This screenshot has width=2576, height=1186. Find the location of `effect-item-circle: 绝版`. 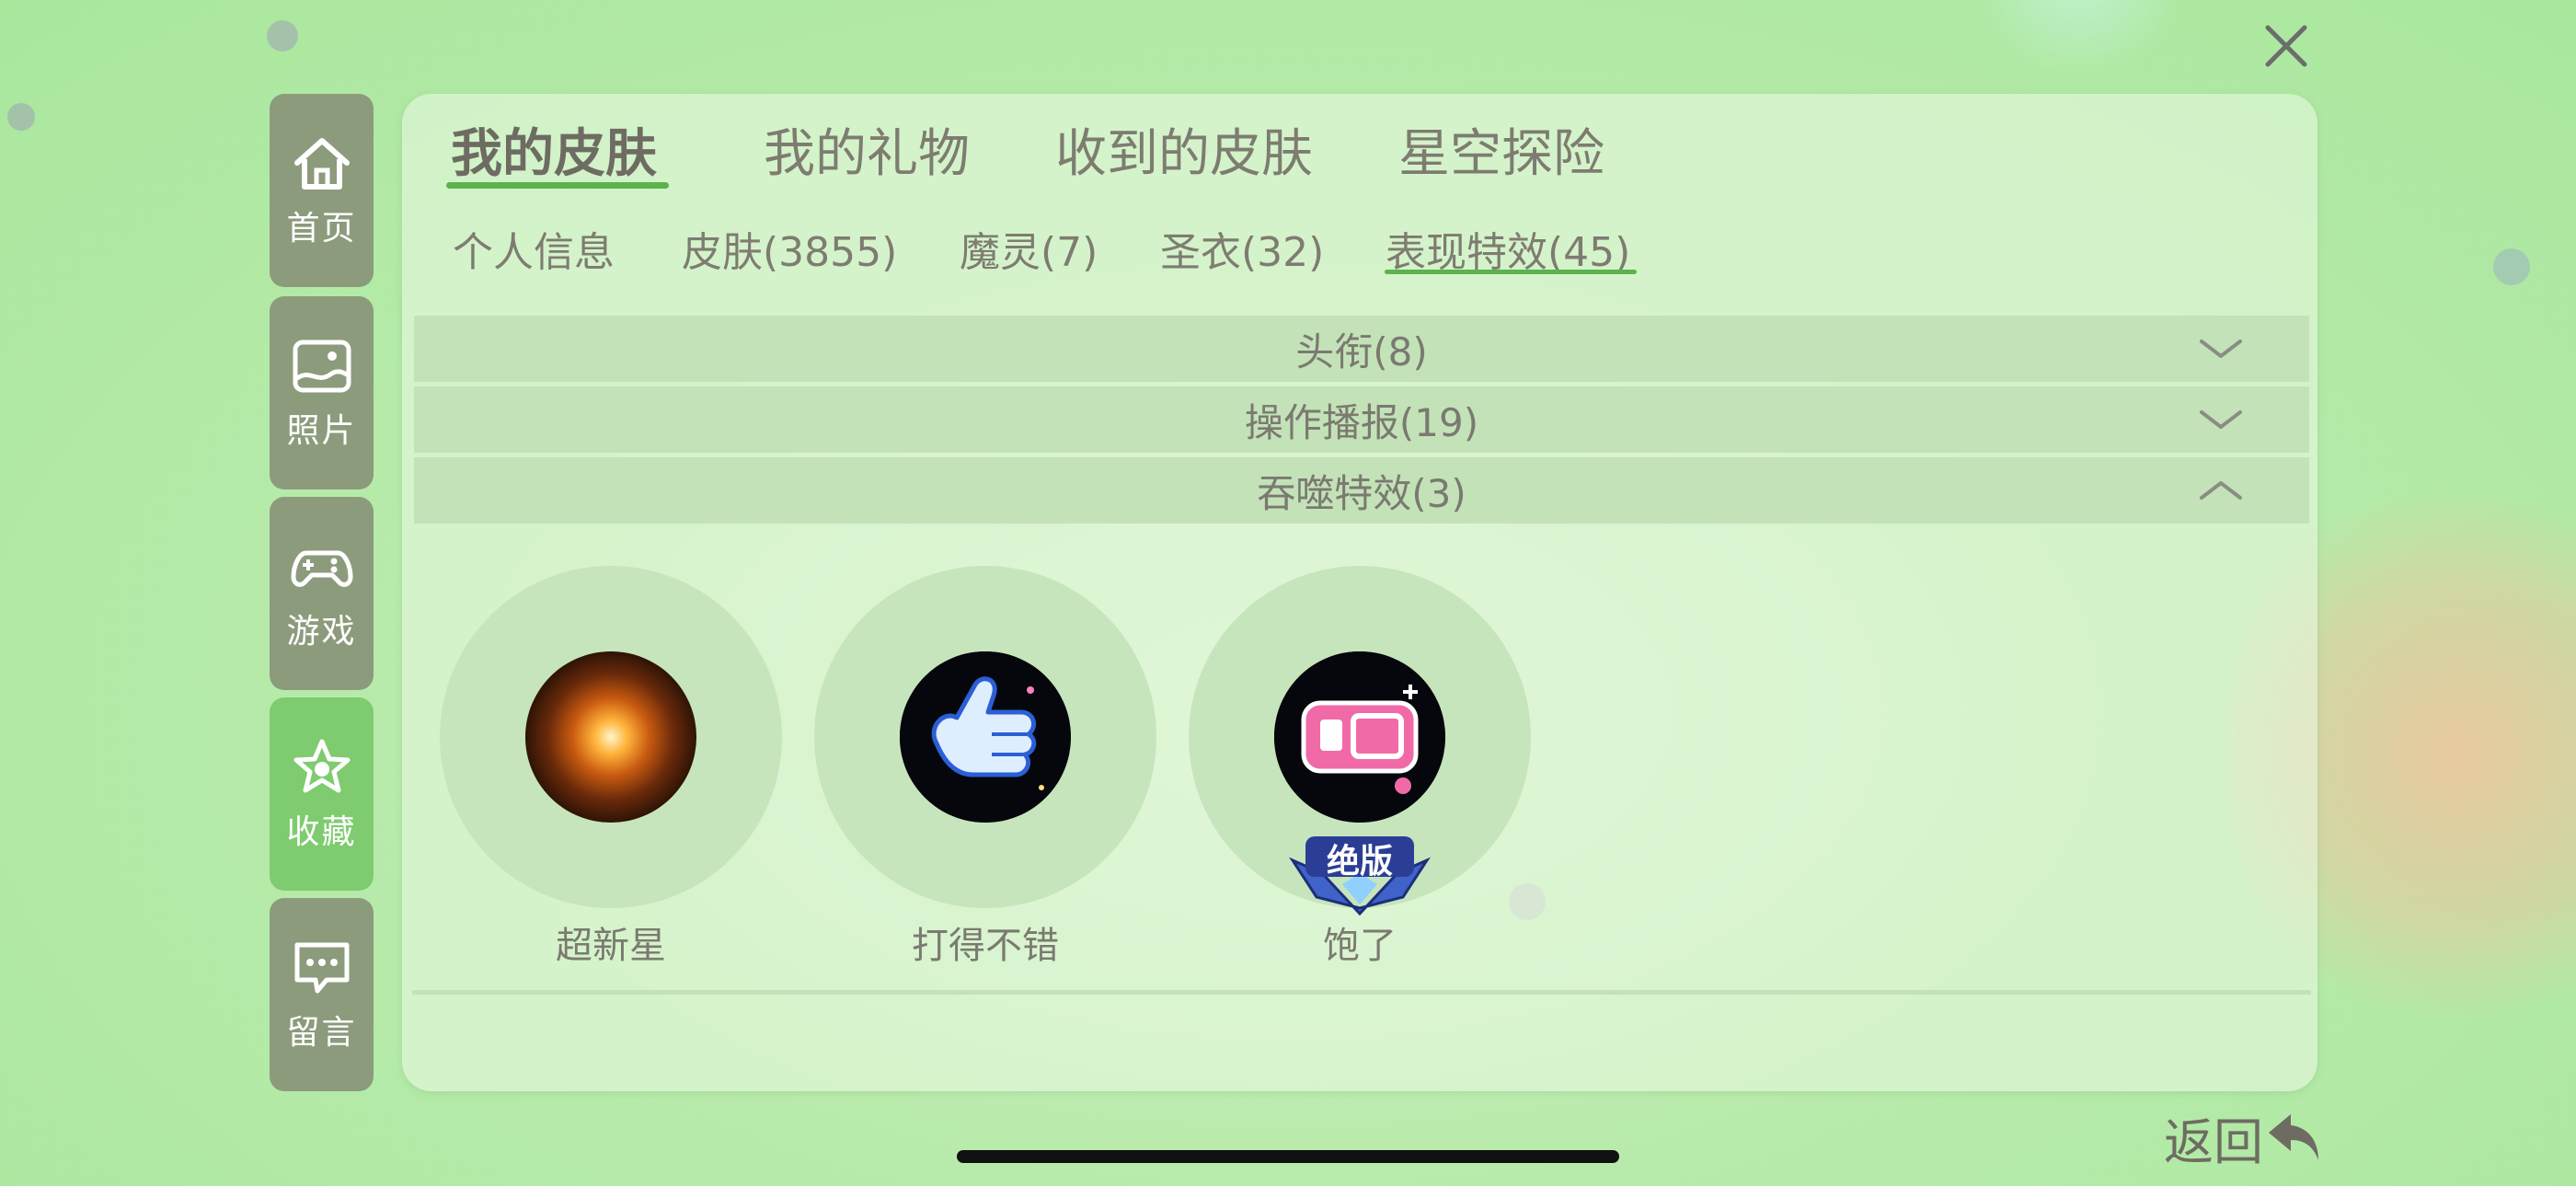

effect-item-circle: 绝版 is located at coordinates (1360, 740).